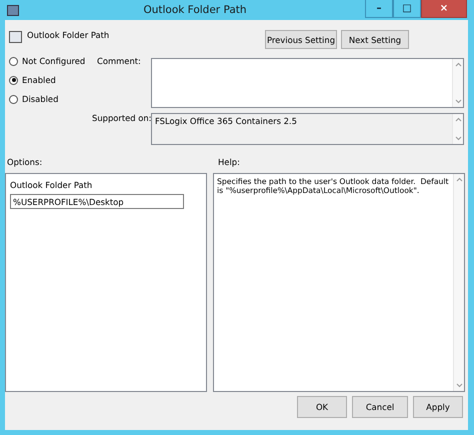 The image size is (474, 435). What do you see at coordinates (51, 184) in the screenshot?
I see `field-label: Outlook Folder Path` at bounding box center [51, 184].